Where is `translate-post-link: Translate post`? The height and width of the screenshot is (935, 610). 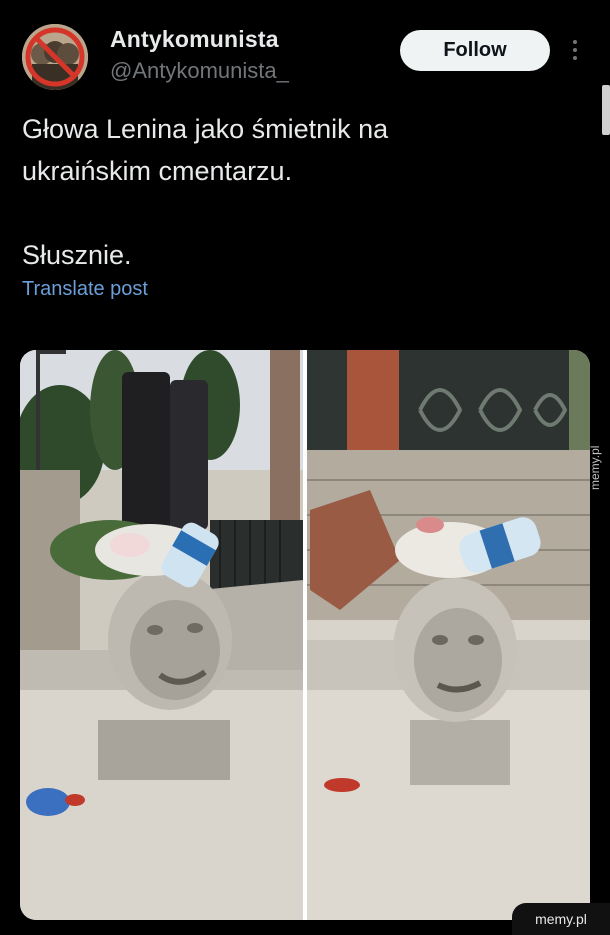 translate-post-link: Translate post is located at coordinates (85, 289).